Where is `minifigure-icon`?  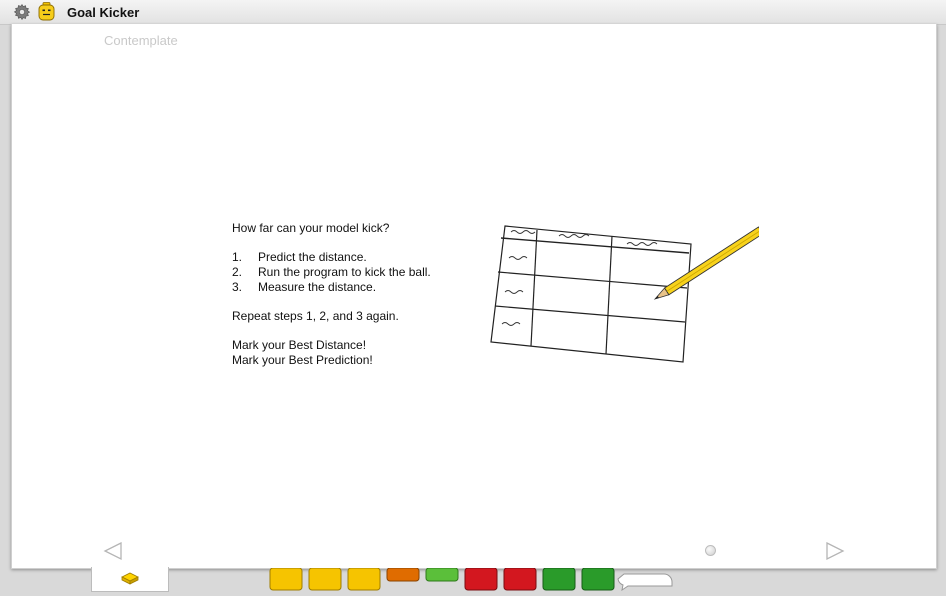 minifigure-icon is located at coordinates (46, 11).